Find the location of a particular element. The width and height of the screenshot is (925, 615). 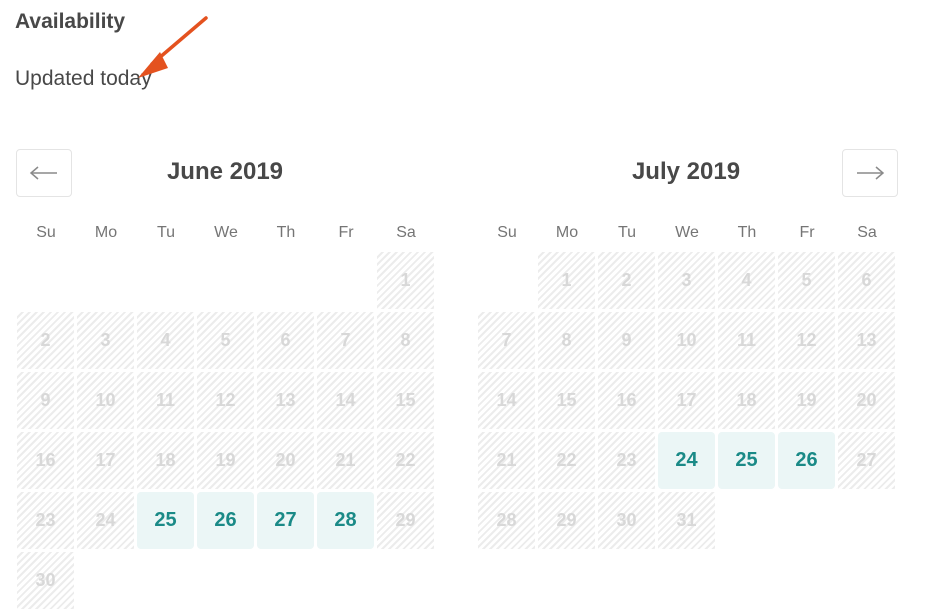

month-title: June 2019 is located at coordinates (225, 171).